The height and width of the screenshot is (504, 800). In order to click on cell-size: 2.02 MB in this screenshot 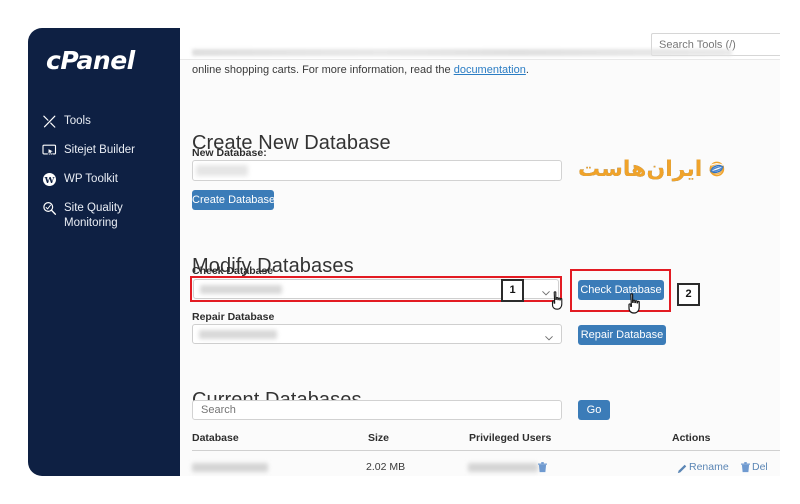, I will do `click(386, 467)`.